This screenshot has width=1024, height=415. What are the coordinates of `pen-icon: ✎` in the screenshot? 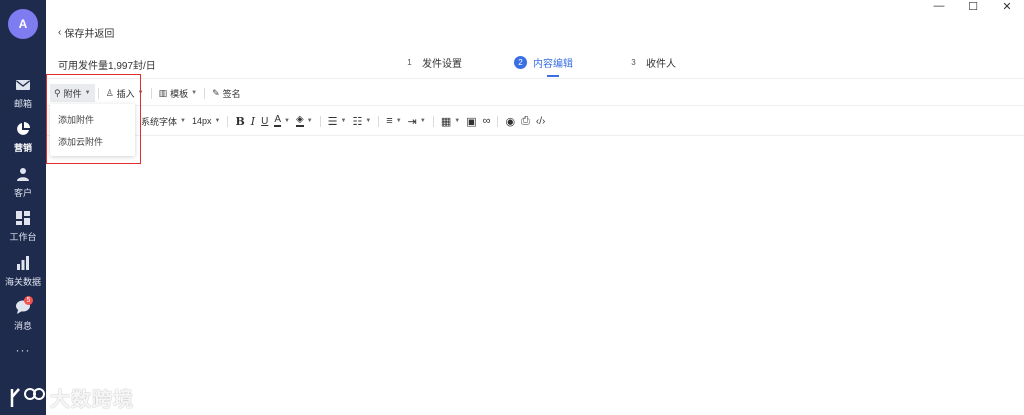 It's located at (216, 92).